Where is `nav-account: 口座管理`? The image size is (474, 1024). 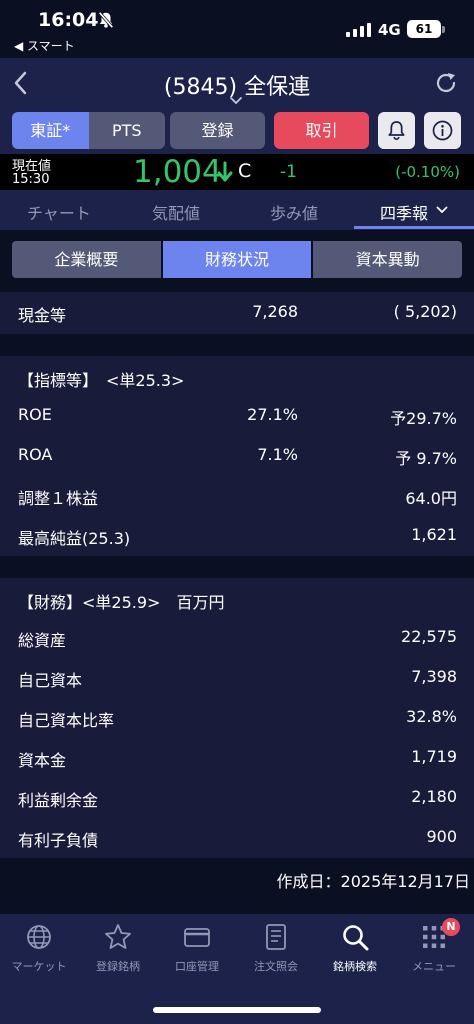
nav-account: 口座管理 is located at coordinates (197, 948).